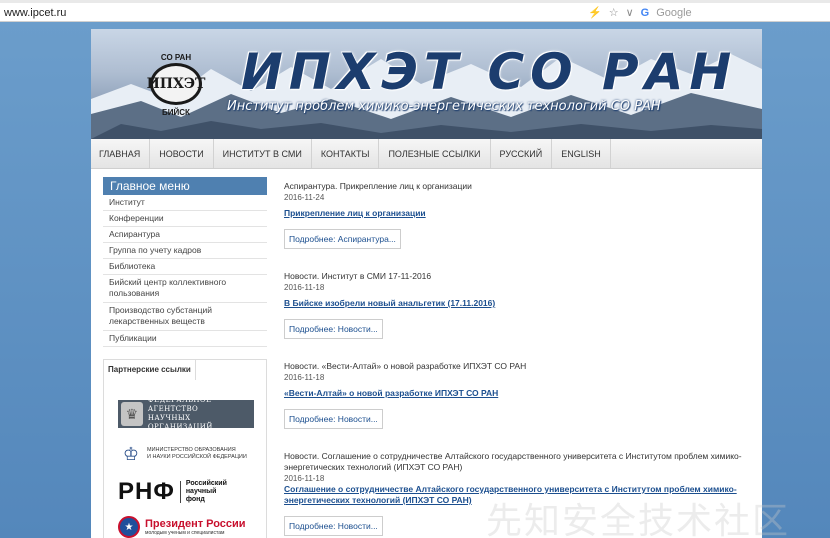 This screenshot has width=830, height=538. What do you see at coordinates (201, 491) in the screenshot?
I see `rnf-line-2: научный` at bounding box center [201, 491].